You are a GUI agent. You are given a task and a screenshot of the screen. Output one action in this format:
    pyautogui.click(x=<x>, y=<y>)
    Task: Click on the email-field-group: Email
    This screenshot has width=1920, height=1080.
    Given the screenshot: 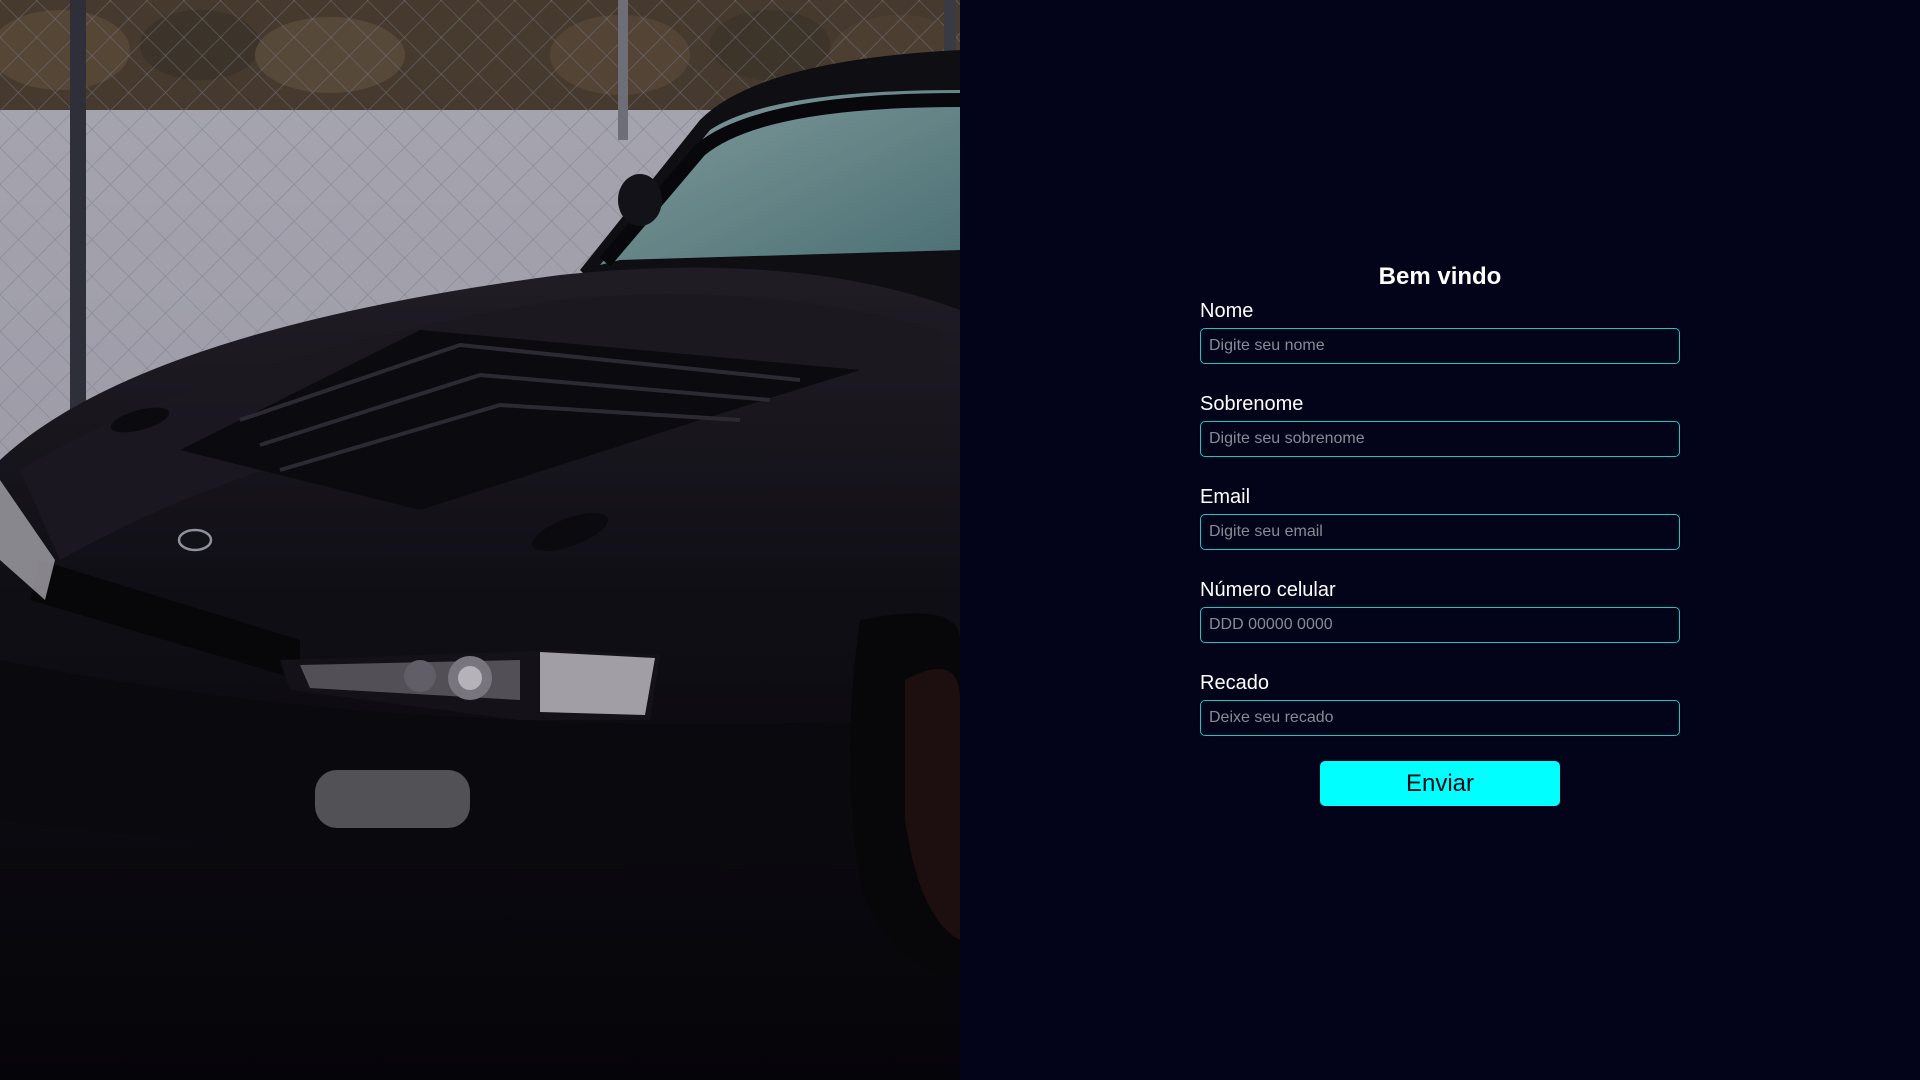 What is the action you would take?
    pyautogui.click(x=1440, y=517)
    